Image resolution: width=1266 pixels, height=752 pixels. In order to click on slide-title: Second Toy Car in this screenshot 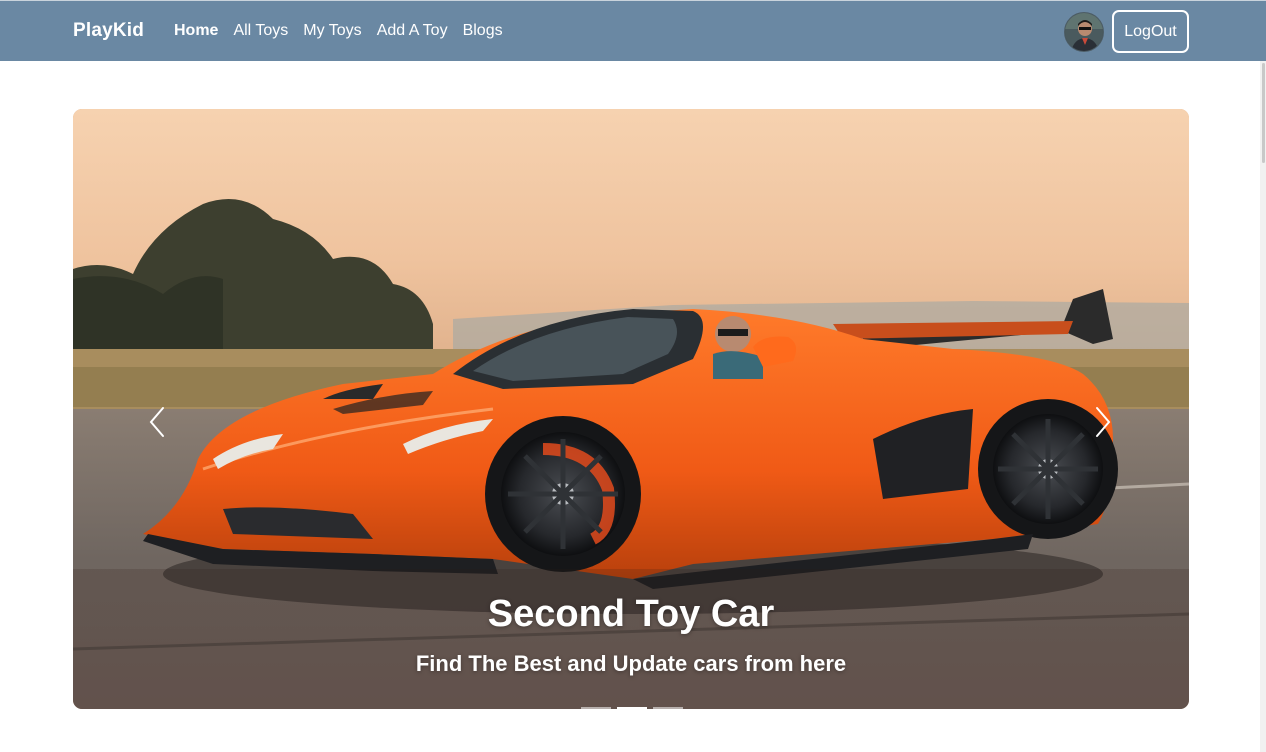, I will do `click(631, 614)`.